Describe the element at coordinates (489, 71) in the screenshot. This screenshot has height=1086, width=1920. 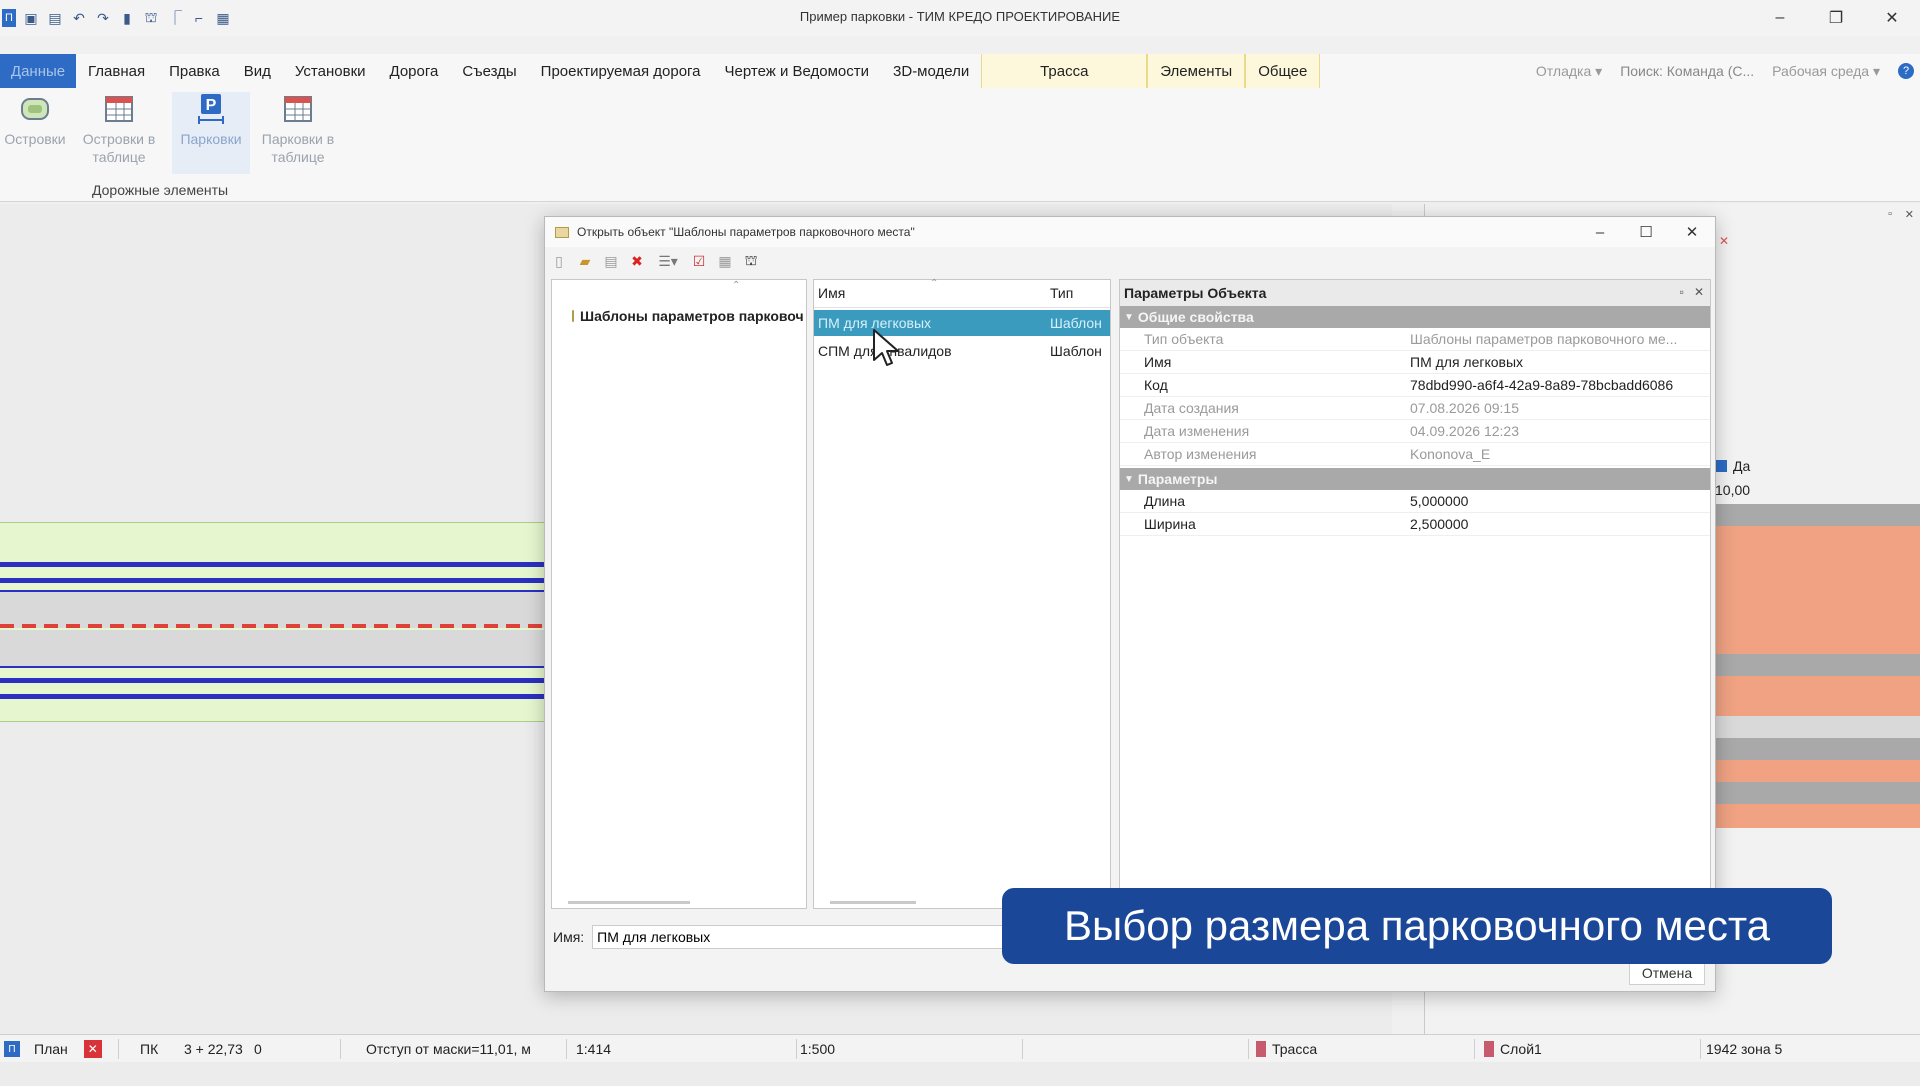
I see `menu-exits: Съезды` at that location.